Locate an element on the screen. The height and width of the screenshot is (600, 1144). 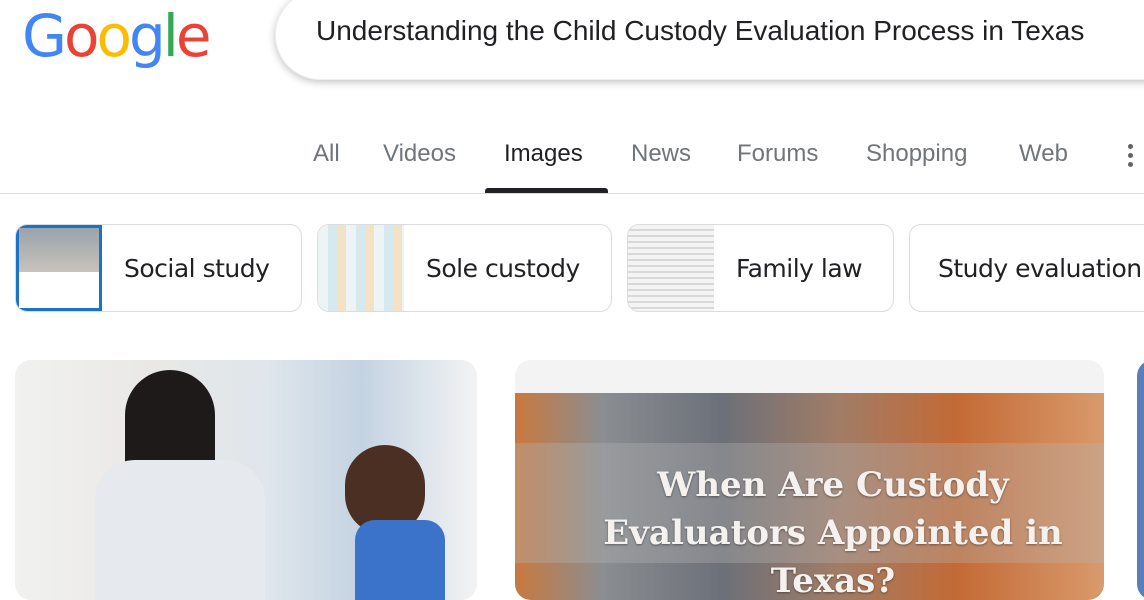
tab-videos: Videos is located at coordinates (419, 154).